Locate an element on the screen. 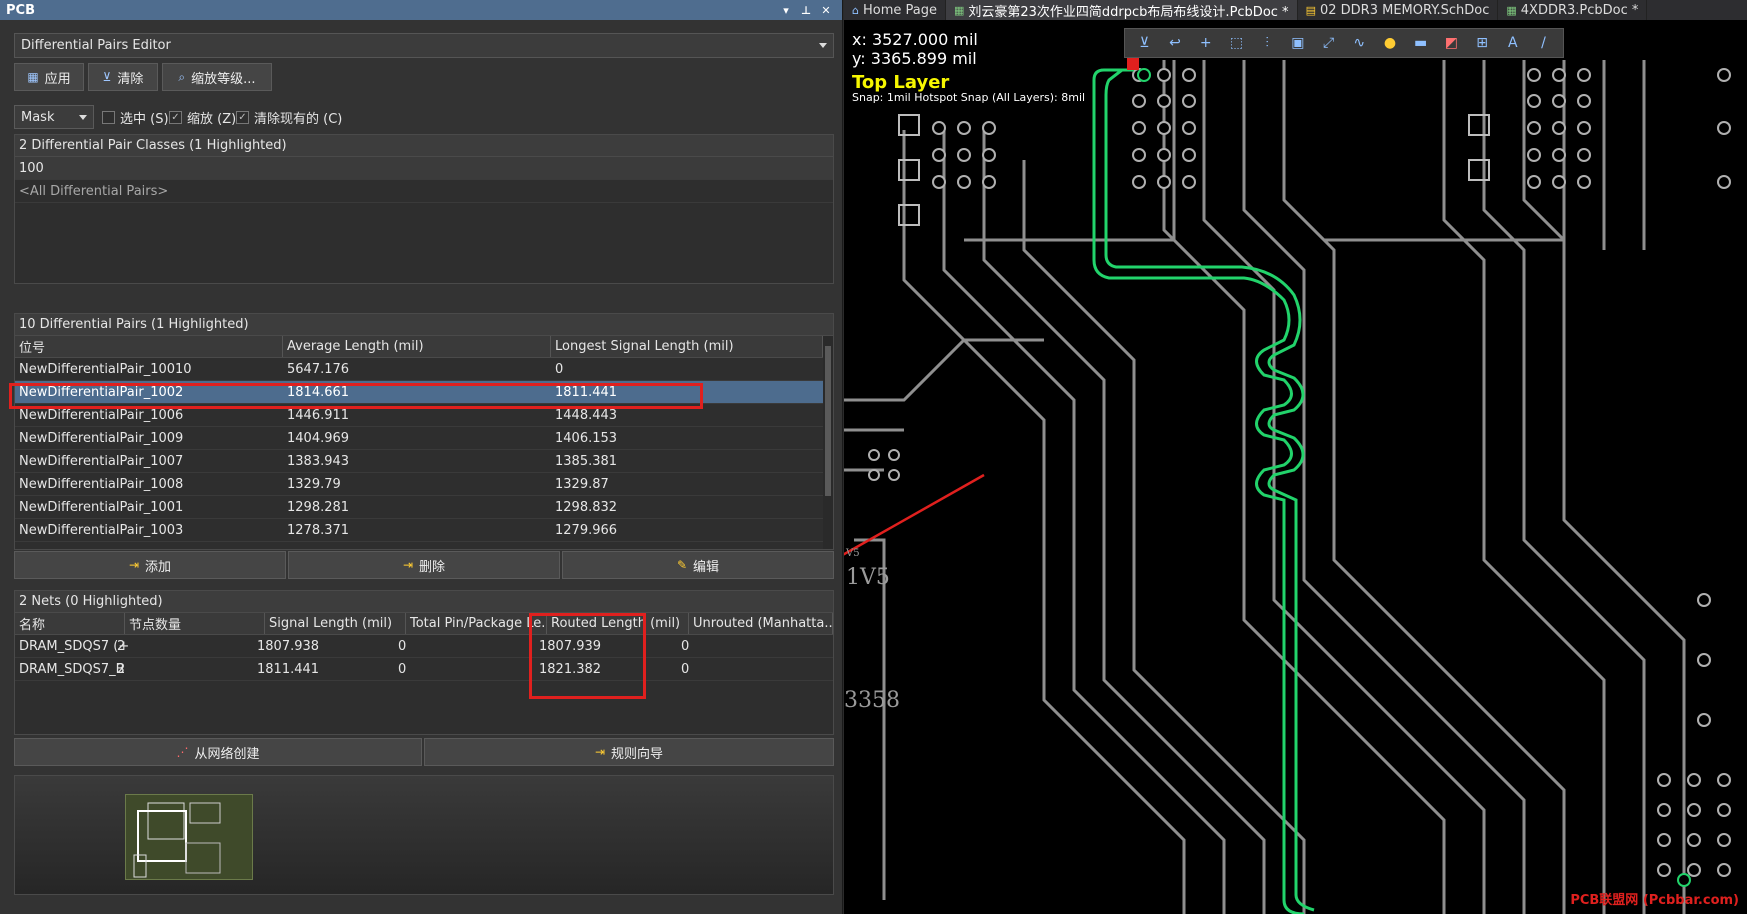 This screenshot has width=1747, height=914. net-unrouted: 0 is located at coordinates (685, 646).